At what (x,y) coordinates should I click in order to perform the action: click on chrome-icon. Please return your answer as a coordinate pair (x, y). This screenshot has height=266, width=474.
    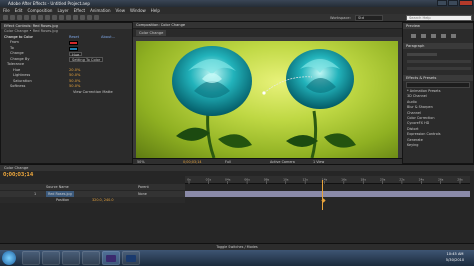
    Looking at the image, I should click on (91, 258).